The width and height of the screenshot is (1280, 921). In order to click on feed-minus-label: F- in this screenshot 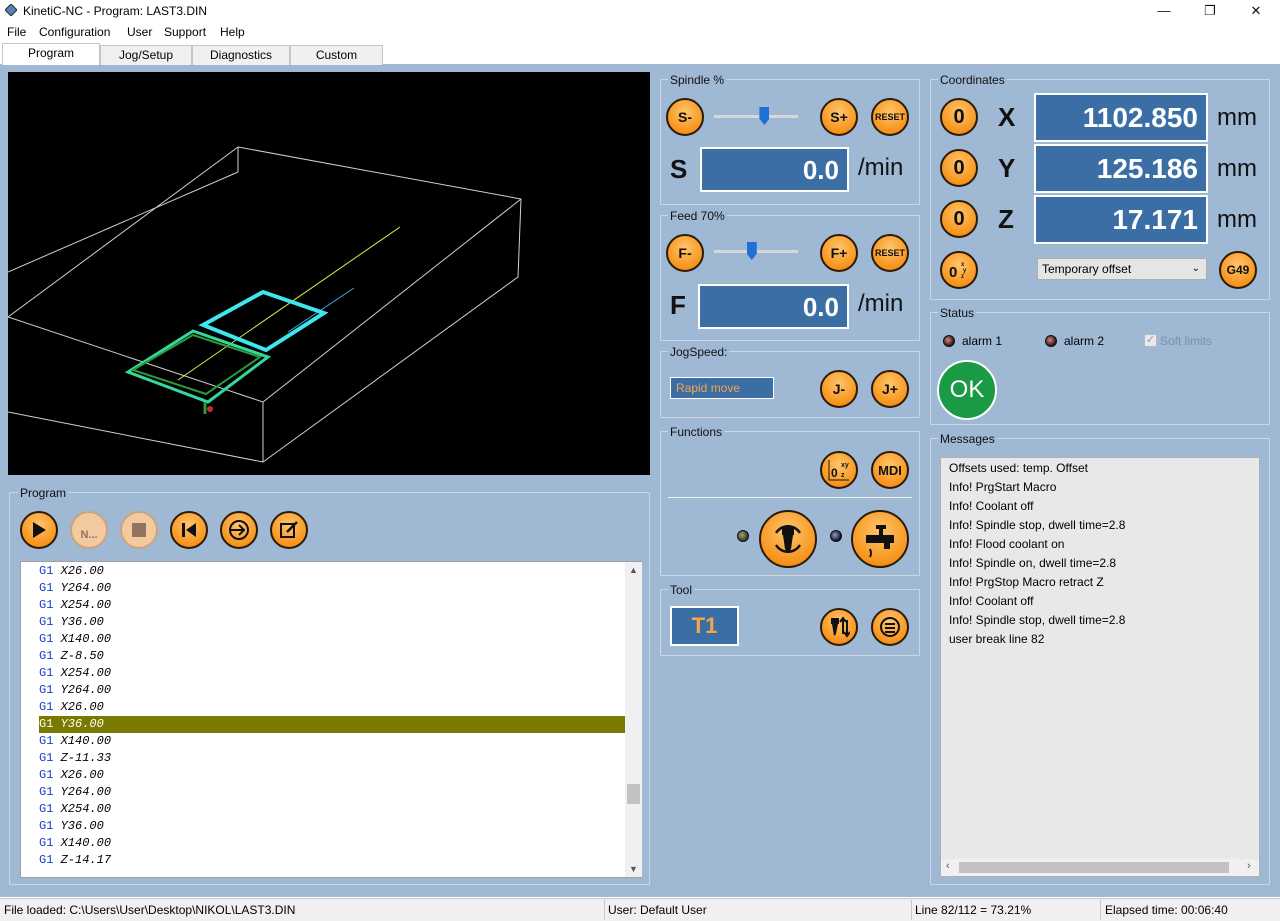, I will do `click(685, 253)`.